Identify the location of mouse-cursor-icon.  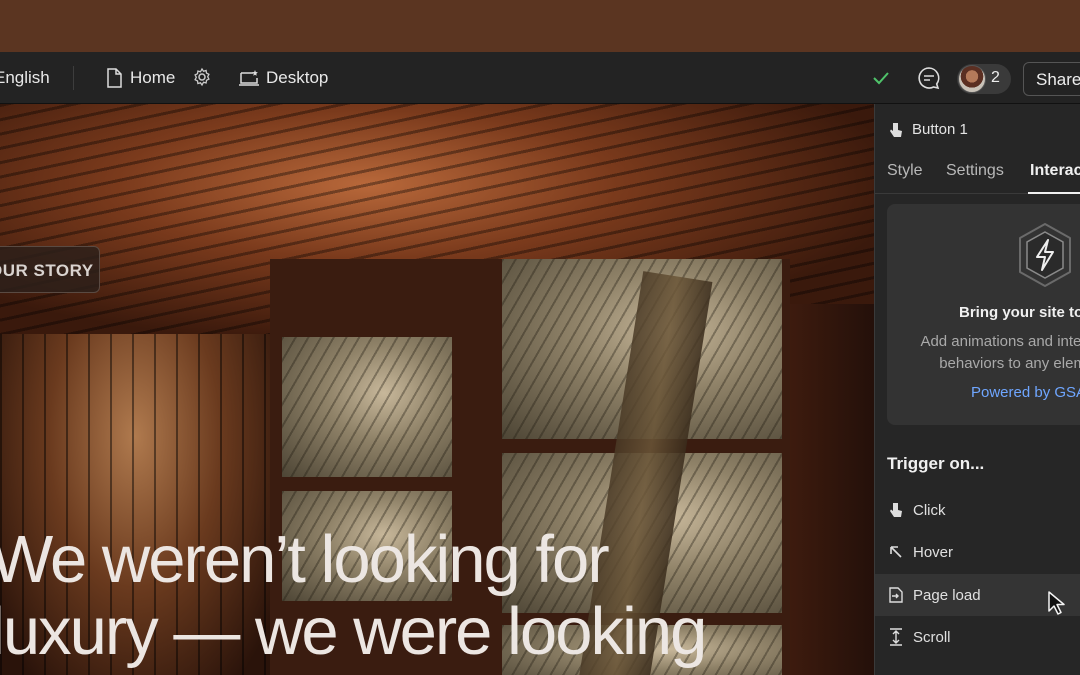
(1057, 603).